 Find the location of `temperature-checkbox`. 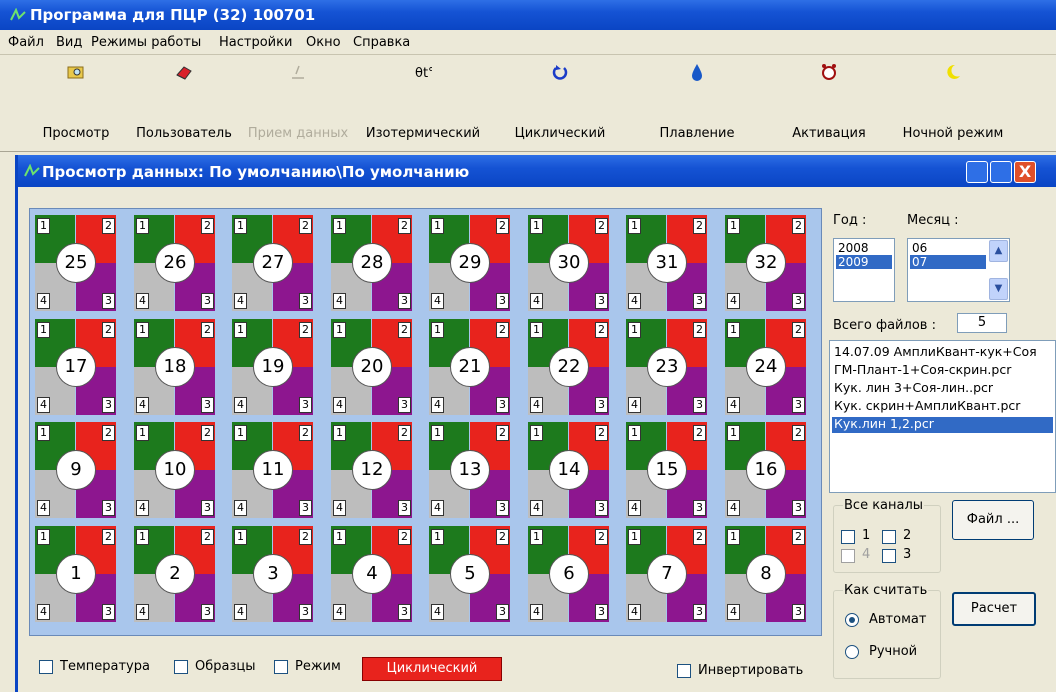

temperature-checkbox is located at coordinates (46, 667).